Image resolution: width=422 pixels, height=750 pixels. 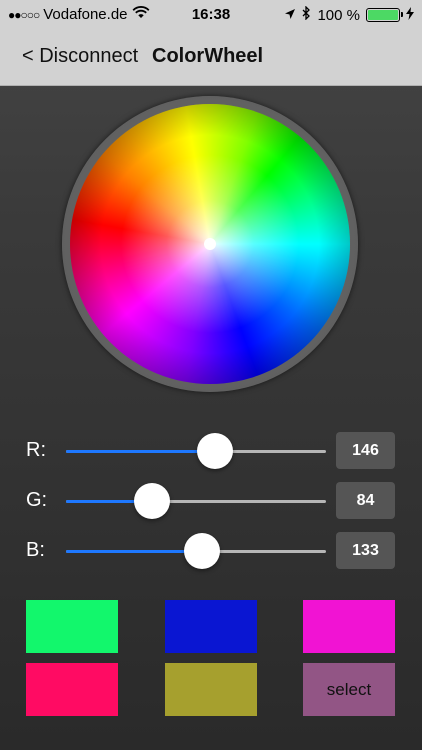 I want to click on location-arrow-icon, so click(x=290, y=15).